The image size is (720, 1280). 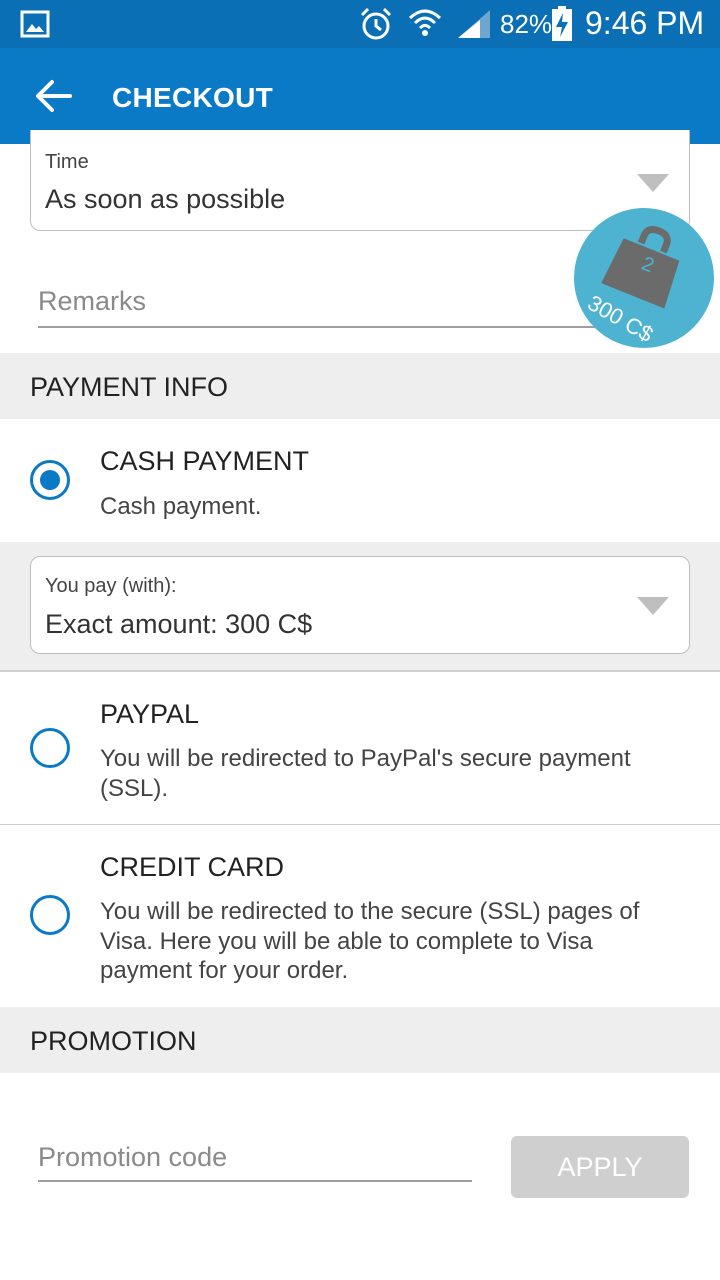 What do you see at coordinates (205, 461) in the screenshot?
I see `cash-option-name: CASH PAYMENT` at bounding box center [205, 461].